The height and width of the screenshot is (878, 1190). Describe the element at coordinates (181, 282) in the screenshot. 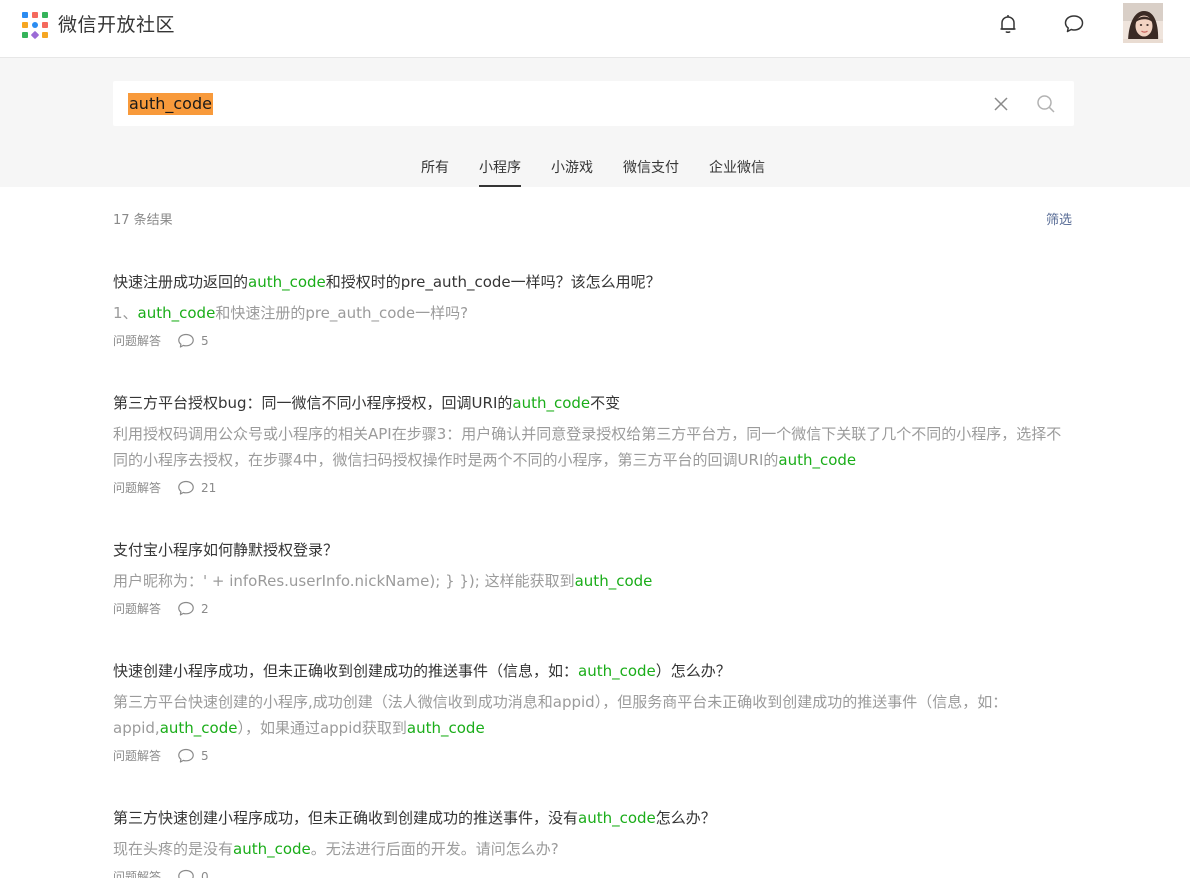

I see `text-segment: 快速注册成功返回的` at that location.